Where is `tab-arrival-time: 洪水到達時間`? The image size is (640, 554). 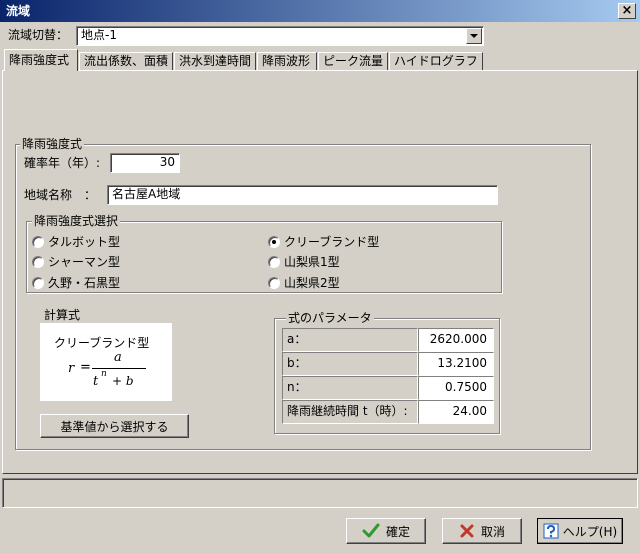
tab-arrival-time: 洪水到達時間 is located at coordinates (215, 61).